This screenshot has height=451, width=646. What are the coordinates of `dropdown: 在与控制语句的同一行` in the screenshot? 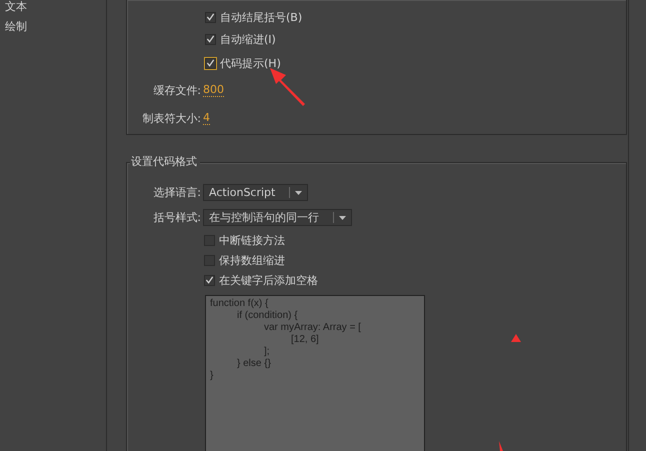 It's located at (277, 217).